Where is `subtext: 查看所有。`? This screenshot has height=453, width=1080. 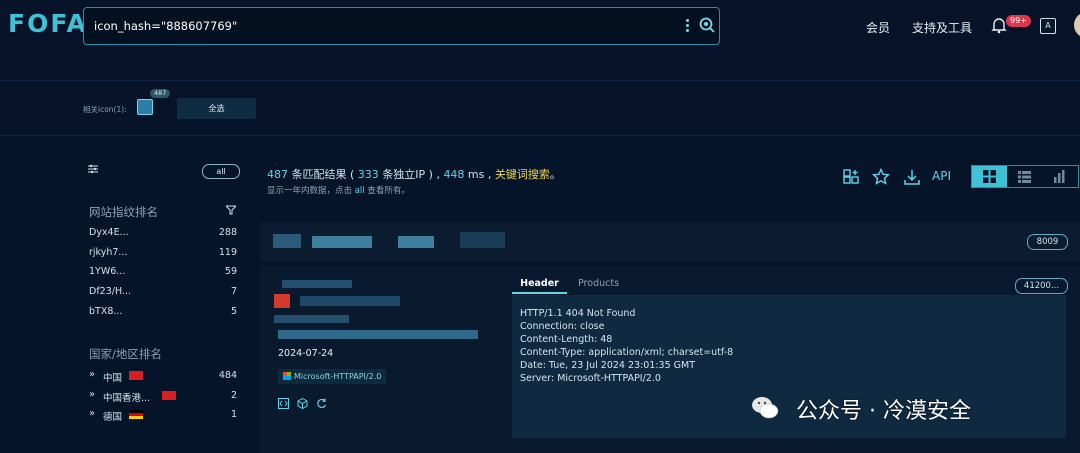 subtext: 查看所有。 is located at coordinates (387, 191).